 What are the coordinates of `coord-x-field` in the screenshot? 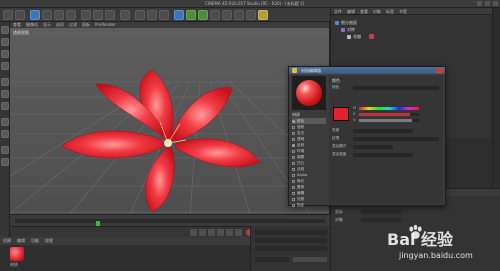 It's located at (291, 232).